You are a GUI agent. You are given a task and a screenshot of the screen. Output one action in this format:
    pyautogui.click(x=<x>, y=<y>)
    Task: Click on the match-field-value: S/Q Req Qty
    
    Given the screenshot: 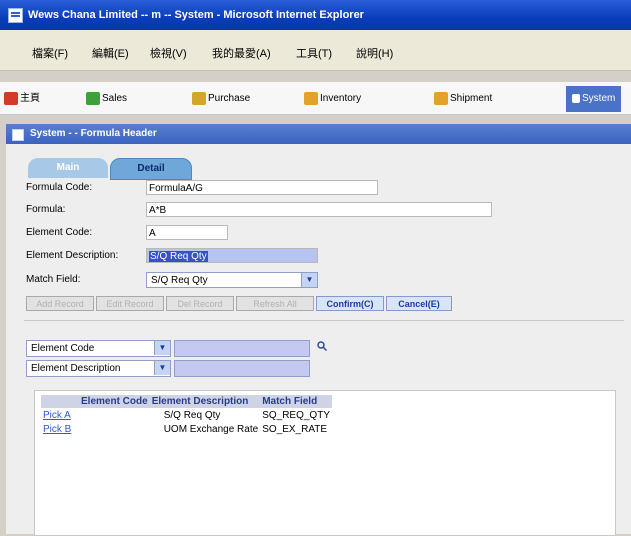 What is the action you would take?
    pyautogui.click(x=179, y=280)
    